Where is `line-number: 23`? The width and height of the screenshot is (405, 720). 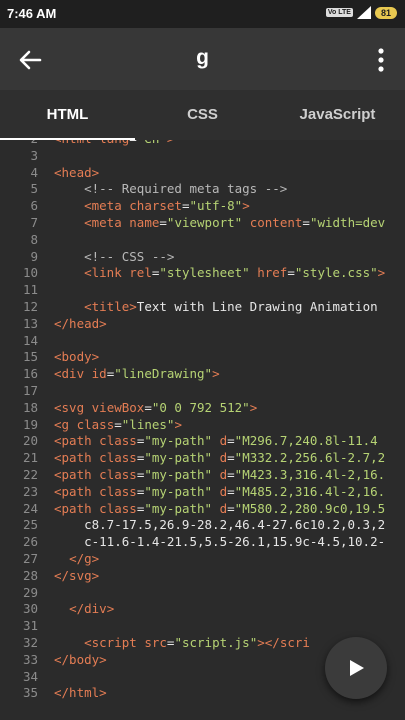 line-number: 23 is located at coordinates (30, 491).